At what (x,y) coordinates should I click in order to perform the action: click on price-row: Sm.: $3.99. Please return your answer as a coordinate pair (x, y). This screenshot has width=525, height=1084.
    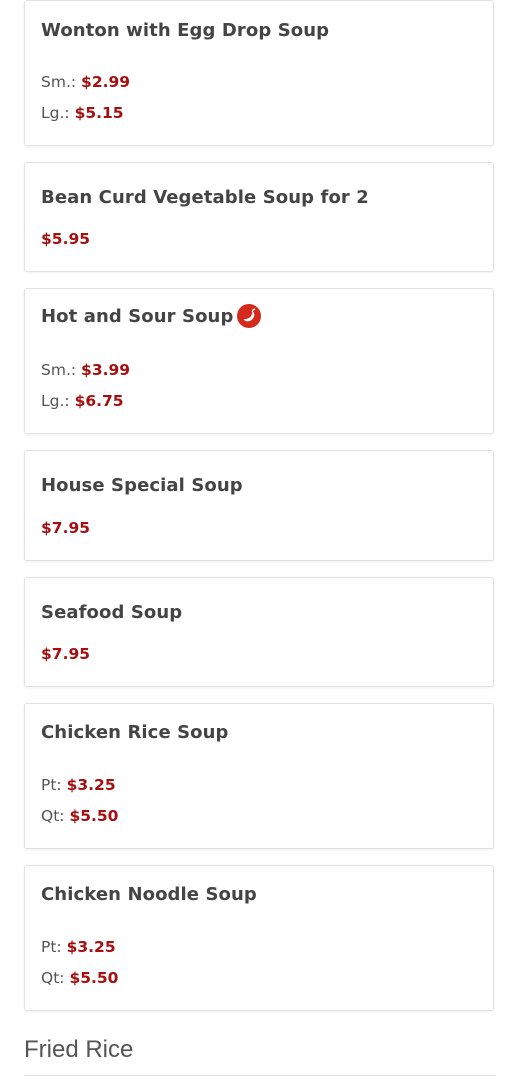
    Looking at the image, I should click on (85, 370).